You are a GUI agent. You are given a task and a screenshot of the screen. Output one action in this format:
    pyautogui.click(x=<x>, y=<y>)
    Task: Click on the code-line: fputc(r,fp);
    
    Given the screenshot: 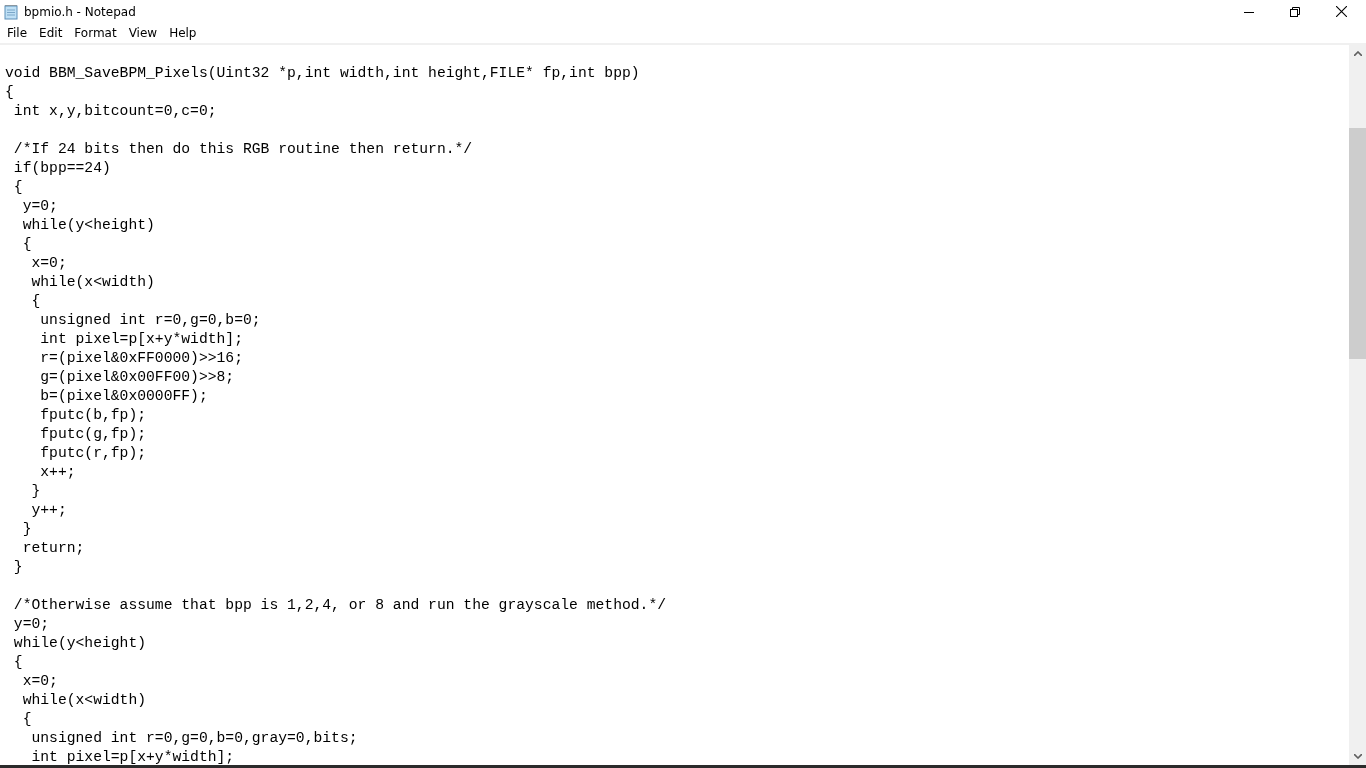 What is the action you would take?
    pyautogui.click(x=93, y=453)
    